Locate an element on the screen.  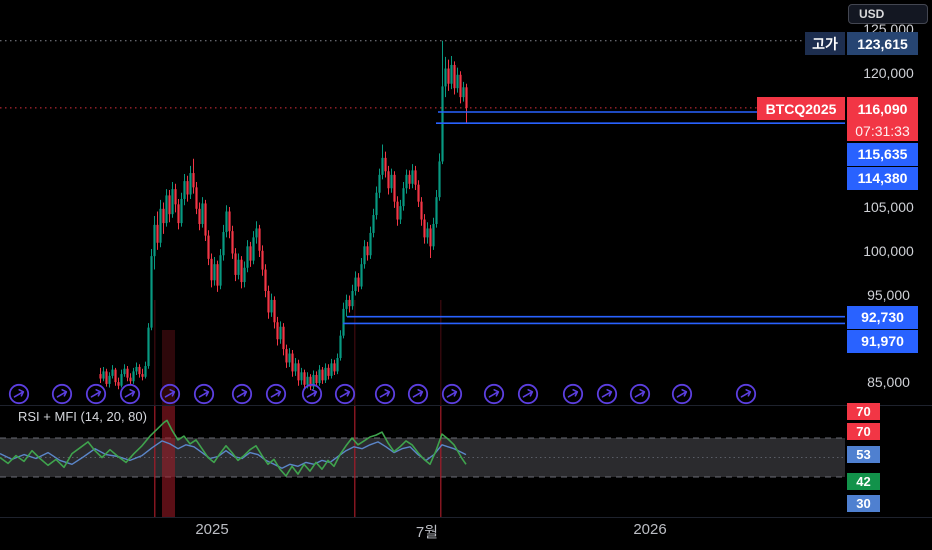
time-axis-separator is located at coordinates (466, 517).